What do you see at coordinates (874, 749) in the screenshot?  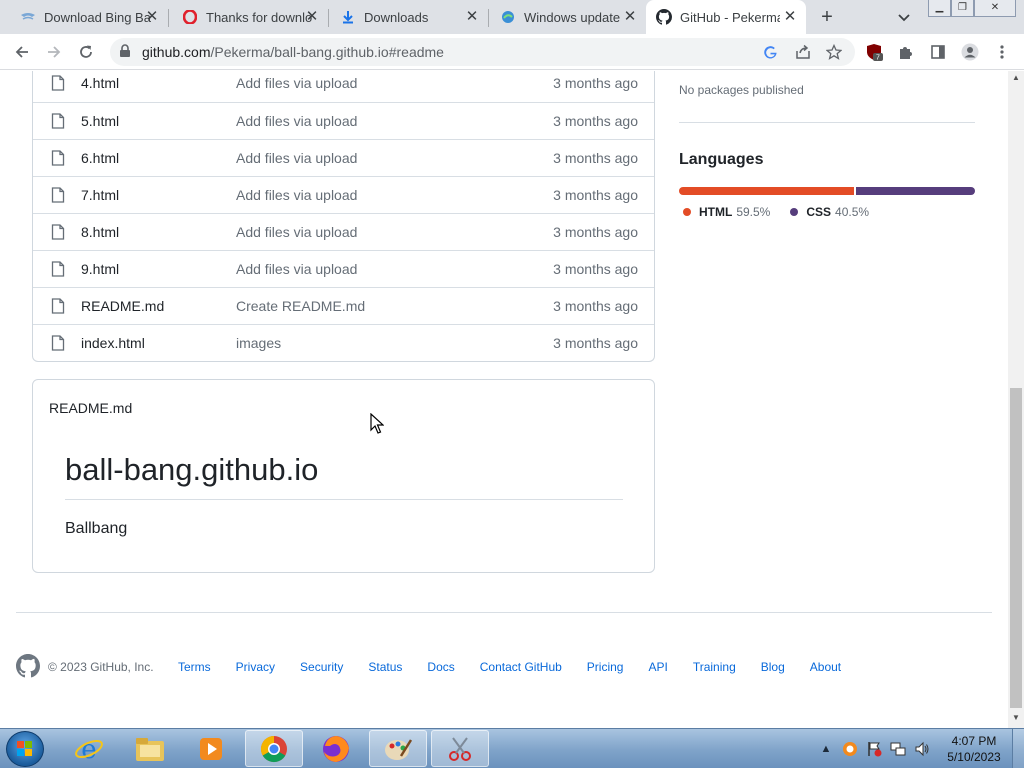 I see `action-center-flag-icon` at bounding box center [874, 749].